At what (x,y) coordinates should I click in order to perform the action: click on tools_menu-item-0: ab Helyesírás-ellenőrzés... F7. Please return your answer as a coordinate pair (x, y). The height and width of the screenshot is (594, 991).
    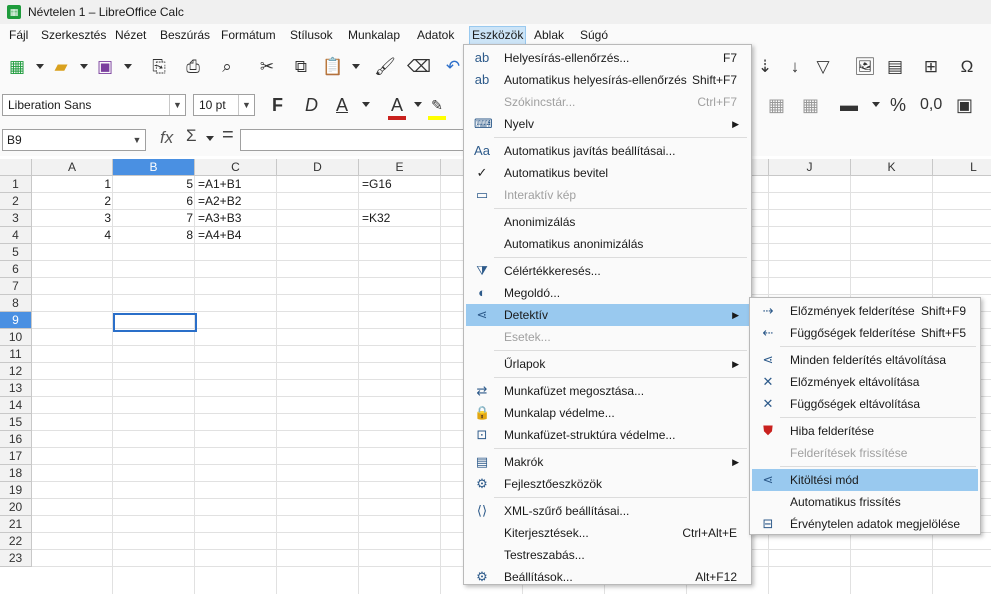
    Looking at the image, I should click on (607, 58).